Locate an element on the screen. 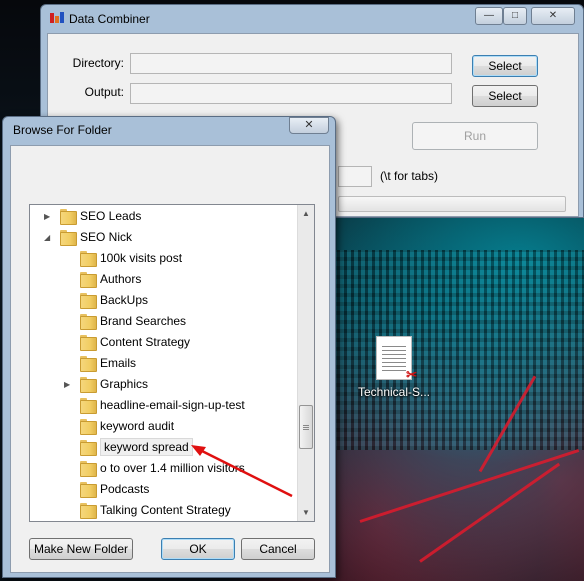 This screenshot has width=584, height=581. vertical-scrollbar: ▲ ▼ is located at coordinates (305, 363).